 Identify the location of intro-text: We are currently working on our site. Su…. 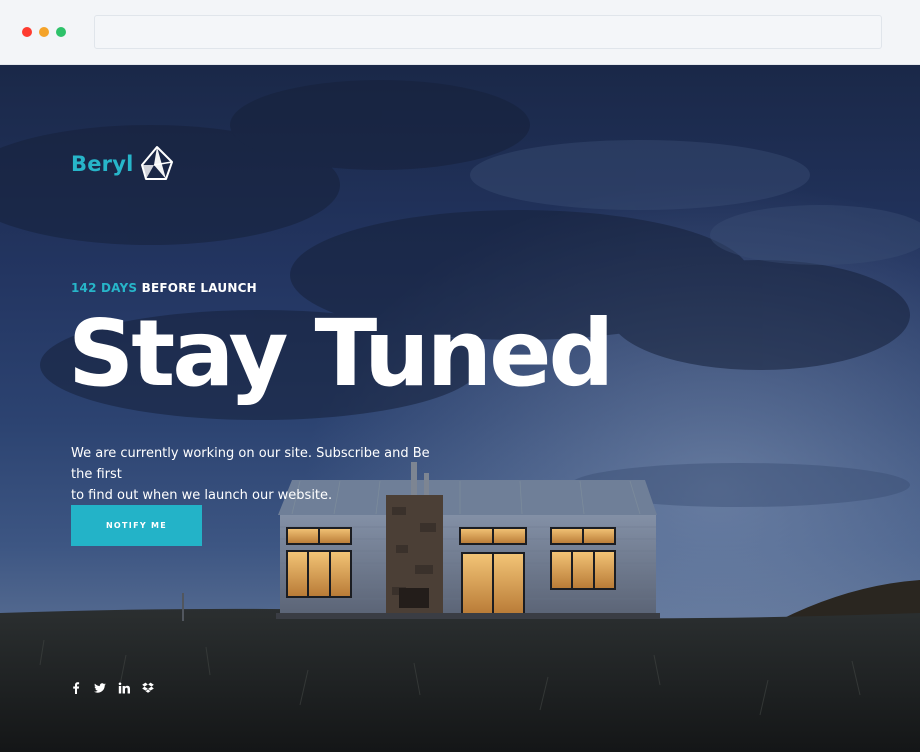
(261, 474).